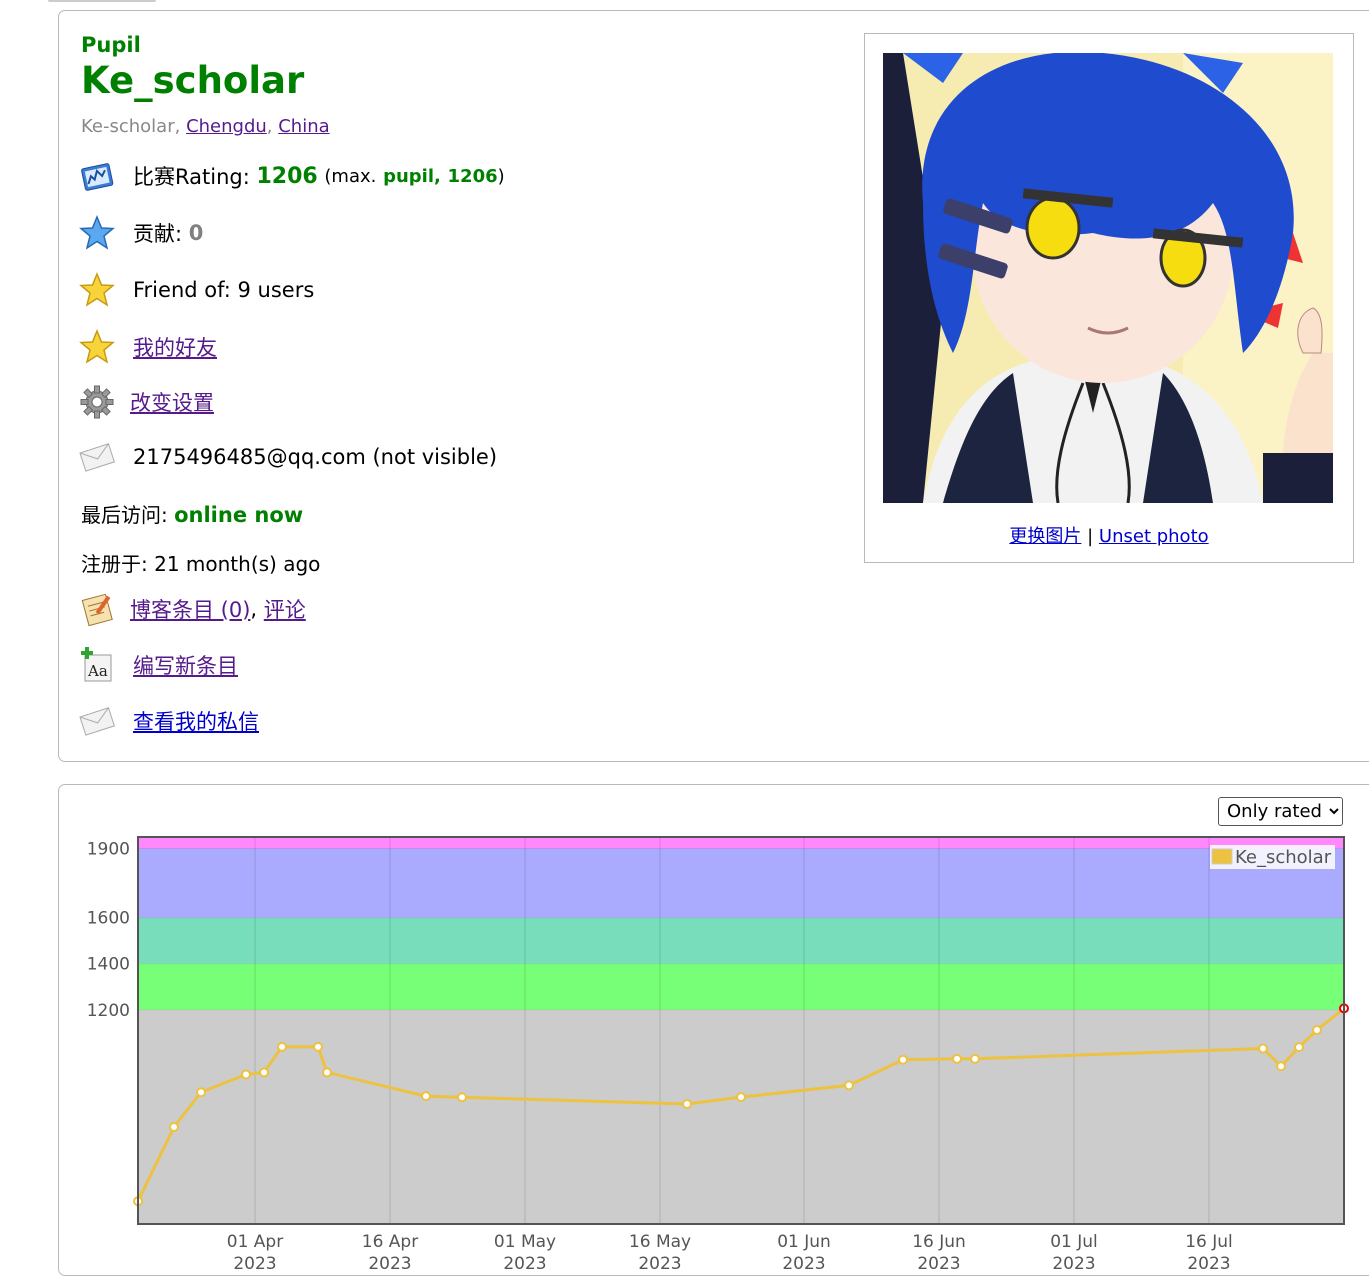 Image resolution: width=1369 pixels, height=1284 pixels. I want to click on avatar, so click(1108, 278).